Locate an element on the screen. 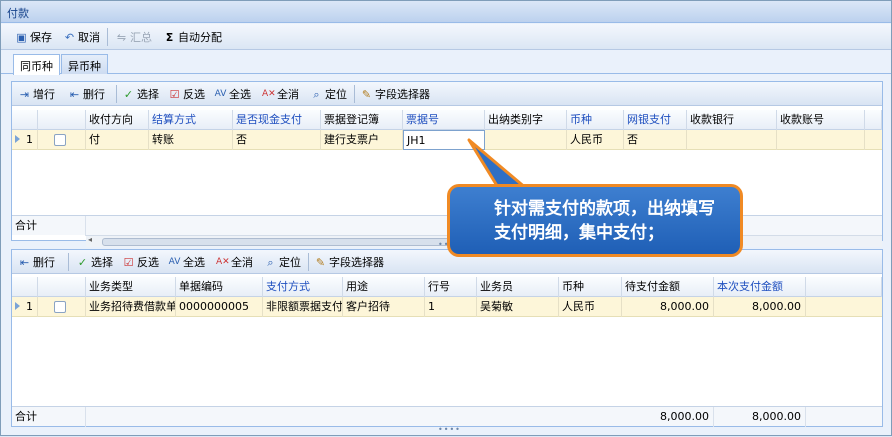 The width and height of the screenshot is (892, 437). callout-arrow-shape is located at coordinates (498, 164).